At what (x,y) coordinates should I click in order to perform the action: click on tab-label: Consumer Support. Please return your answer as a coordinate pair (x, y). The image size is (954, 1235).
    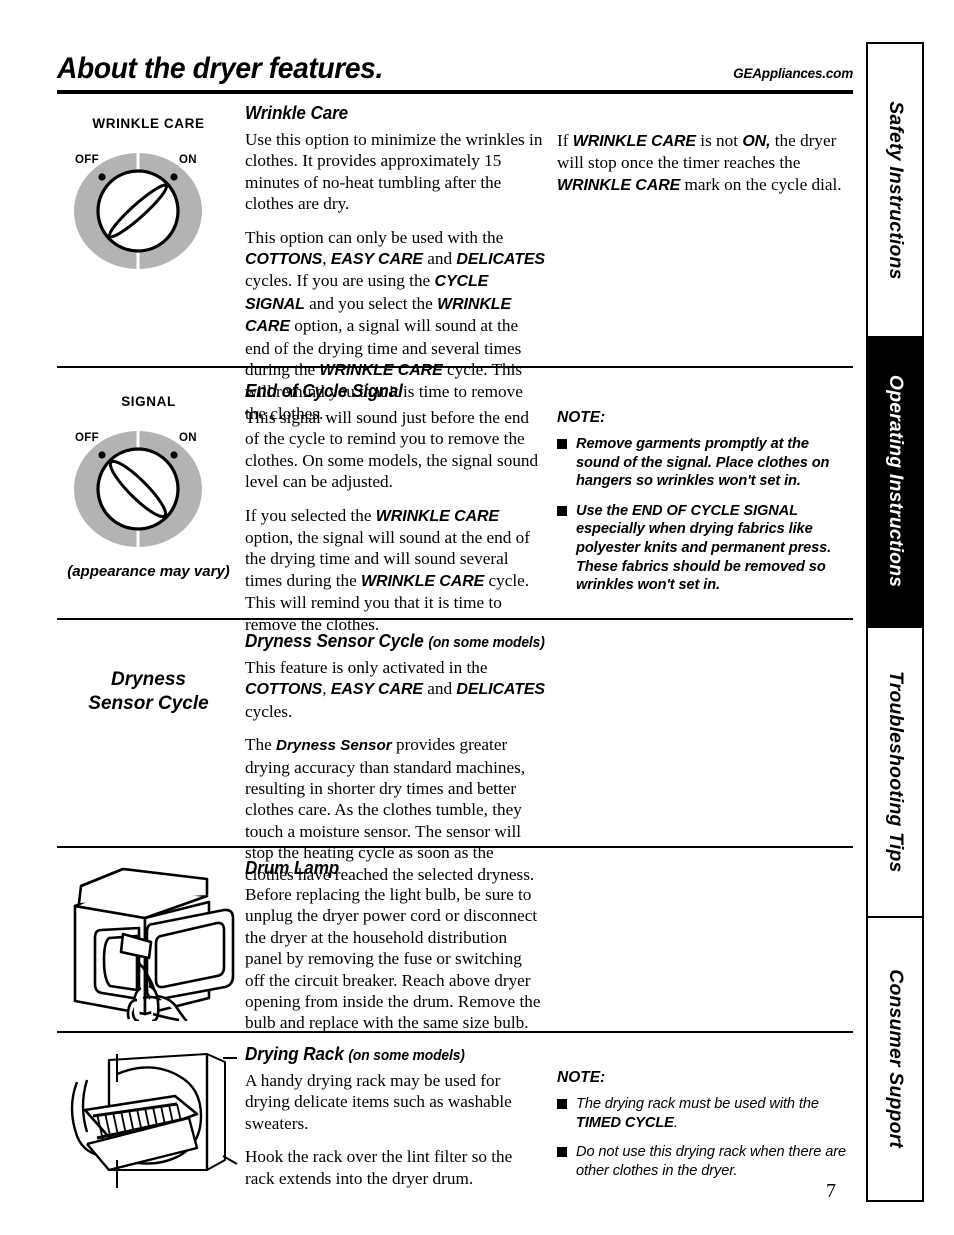
    Looking at the image, I should click on (895, 1059).